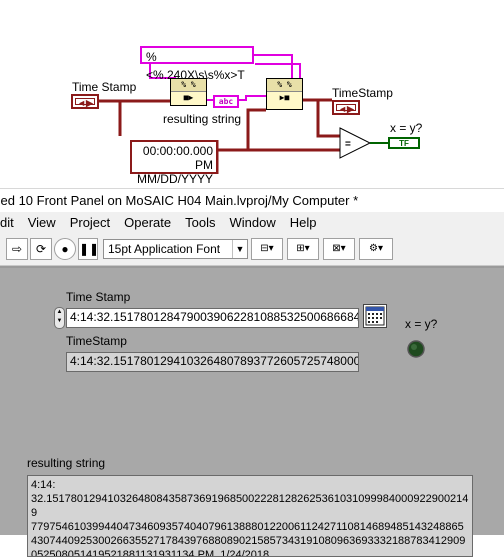 The height and width of the screenshot is (557, 504). What do you see at coordinates (177, 158) in the screenshot?
I see `timestamp-constant-time: 00:00:00.000 PM` at bounding box center [177, 158].